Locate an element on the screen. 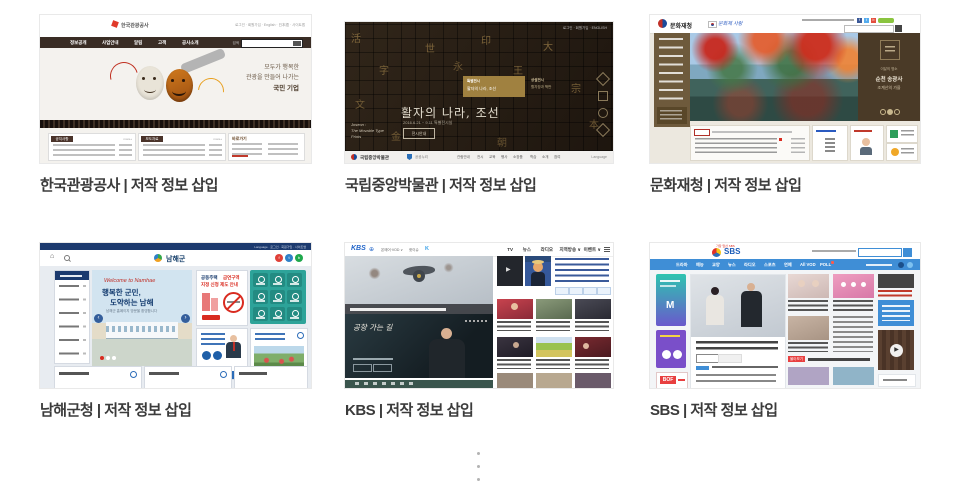 This screenshot has height=500, width=960. cha-sidebar-items-placeholder is located at coordinates (671, 71).